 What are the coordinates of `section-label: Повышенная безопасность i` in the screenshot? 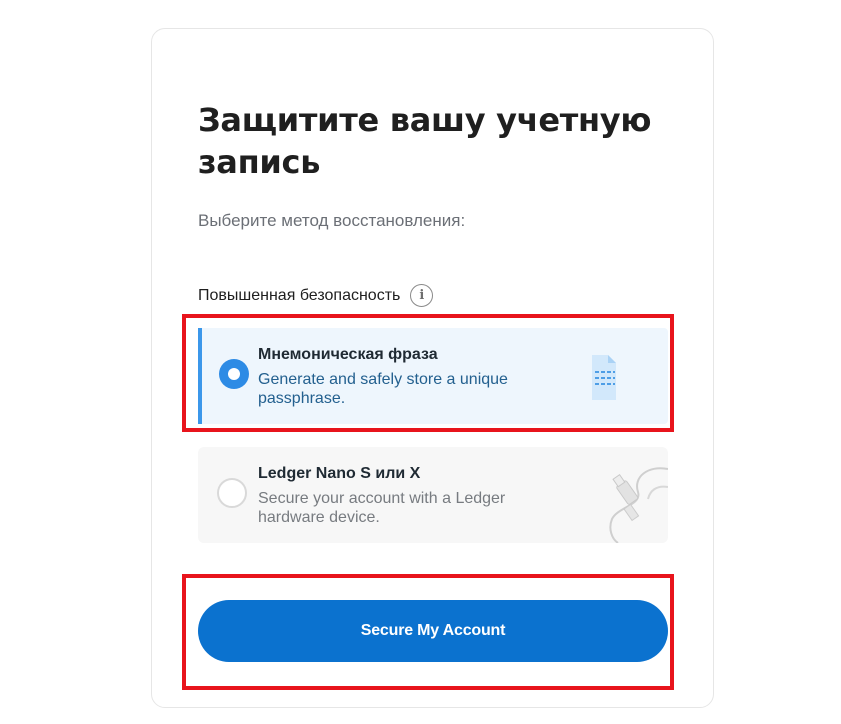 It's located at (316, 295).